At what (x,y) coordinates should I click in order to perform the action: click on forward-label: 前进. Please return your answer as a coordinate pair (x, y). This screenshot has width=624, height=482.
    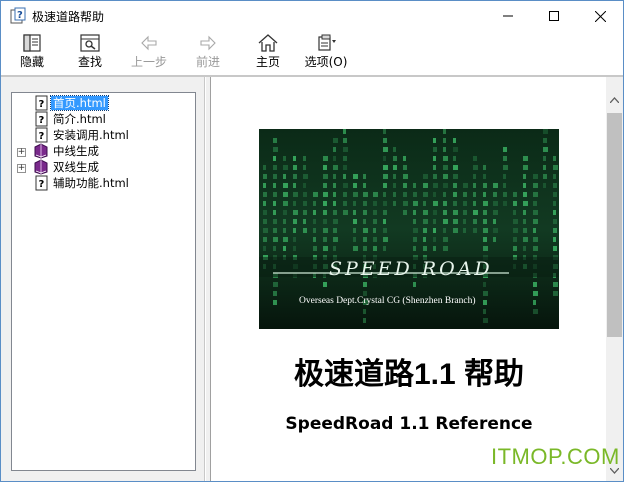
    Looking at the image, I should click on (207, 62).